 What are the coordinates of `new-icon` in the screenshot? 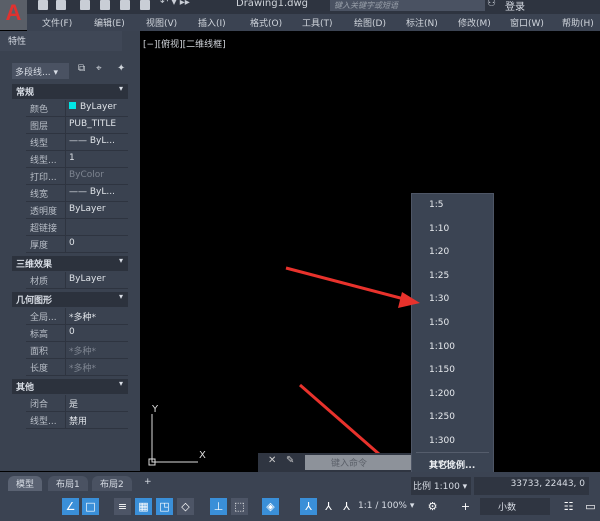 It's located at (43, 5).